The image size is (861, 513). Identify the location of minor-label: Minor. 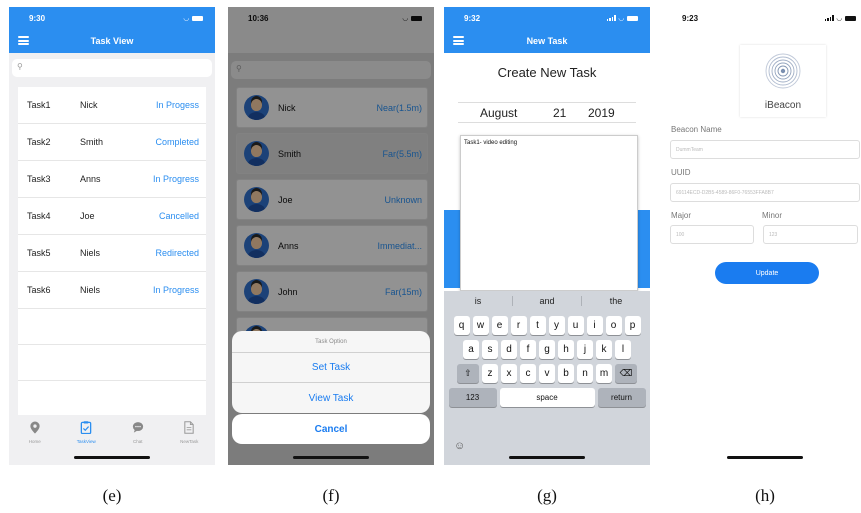
(772, 215).